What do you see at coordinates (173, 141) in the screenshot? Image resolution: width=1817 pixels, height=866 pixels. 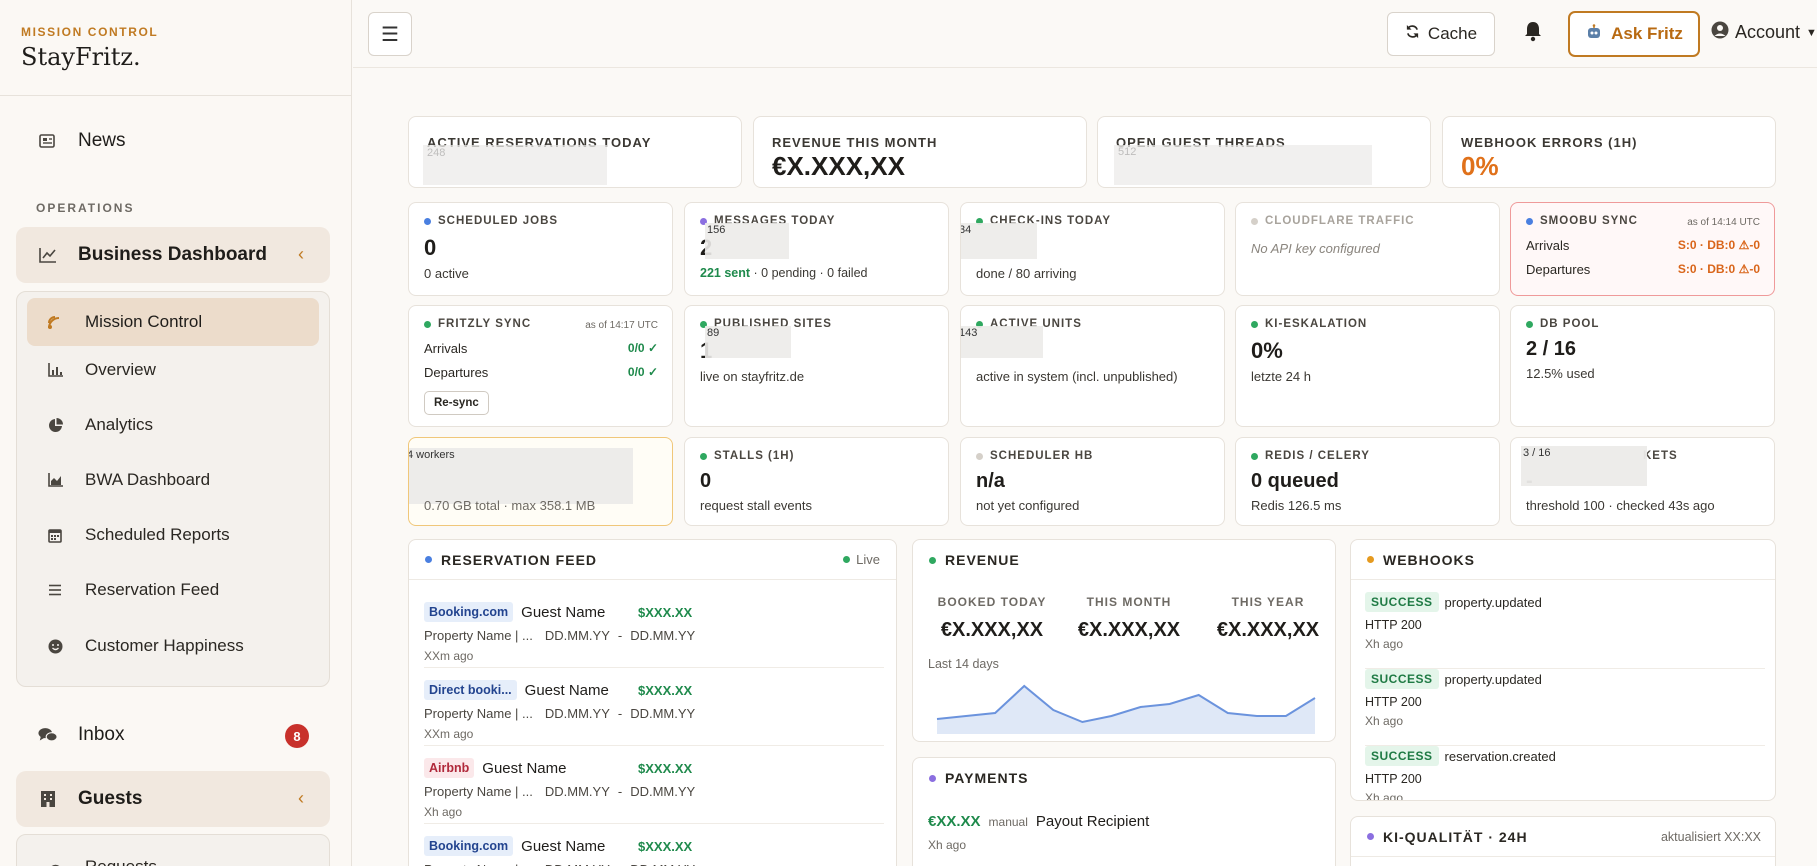 I see `sidebar-item-news: News` at bounding box center [173, 141].